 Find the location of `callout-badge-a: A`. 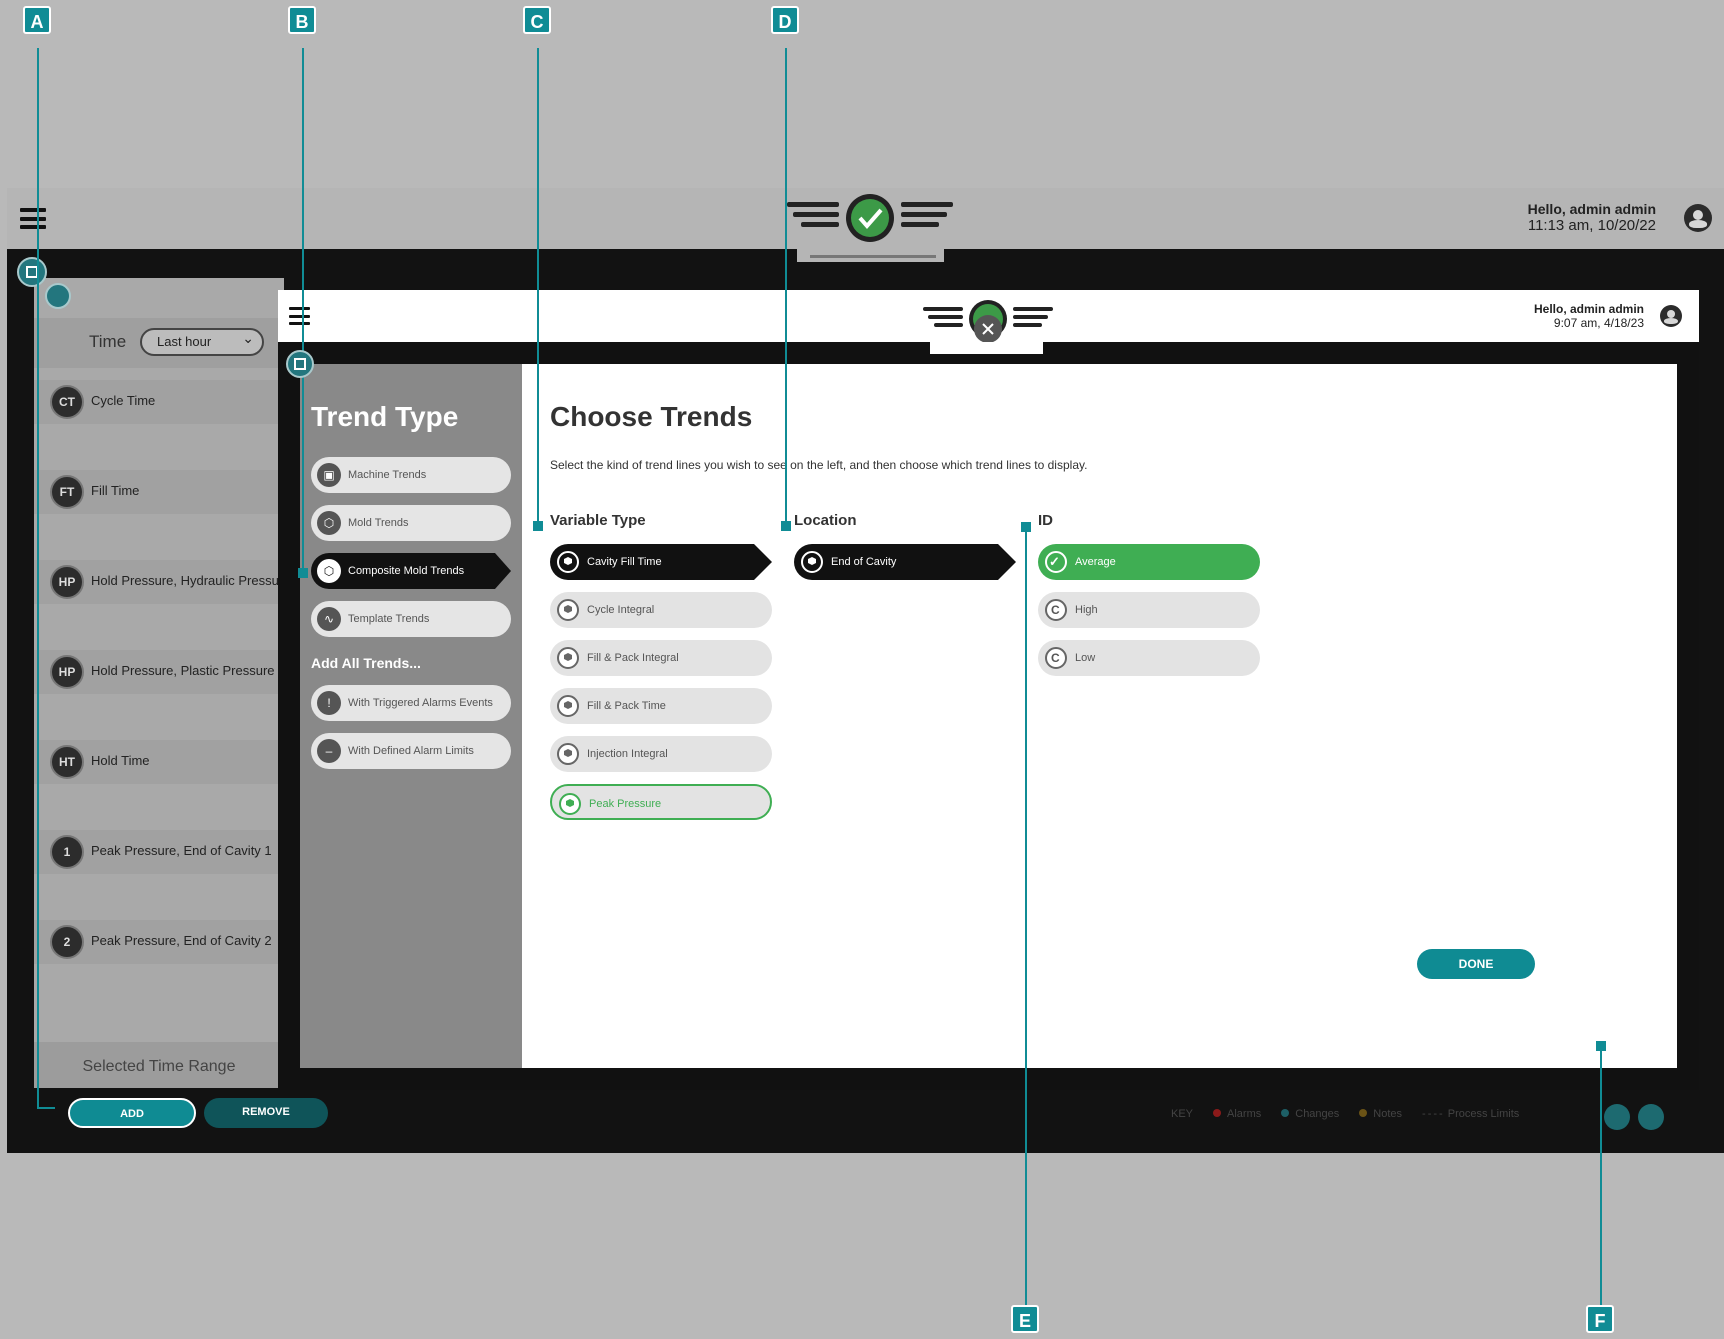

callout-badge-a: A is located at coordinates (37, 20).